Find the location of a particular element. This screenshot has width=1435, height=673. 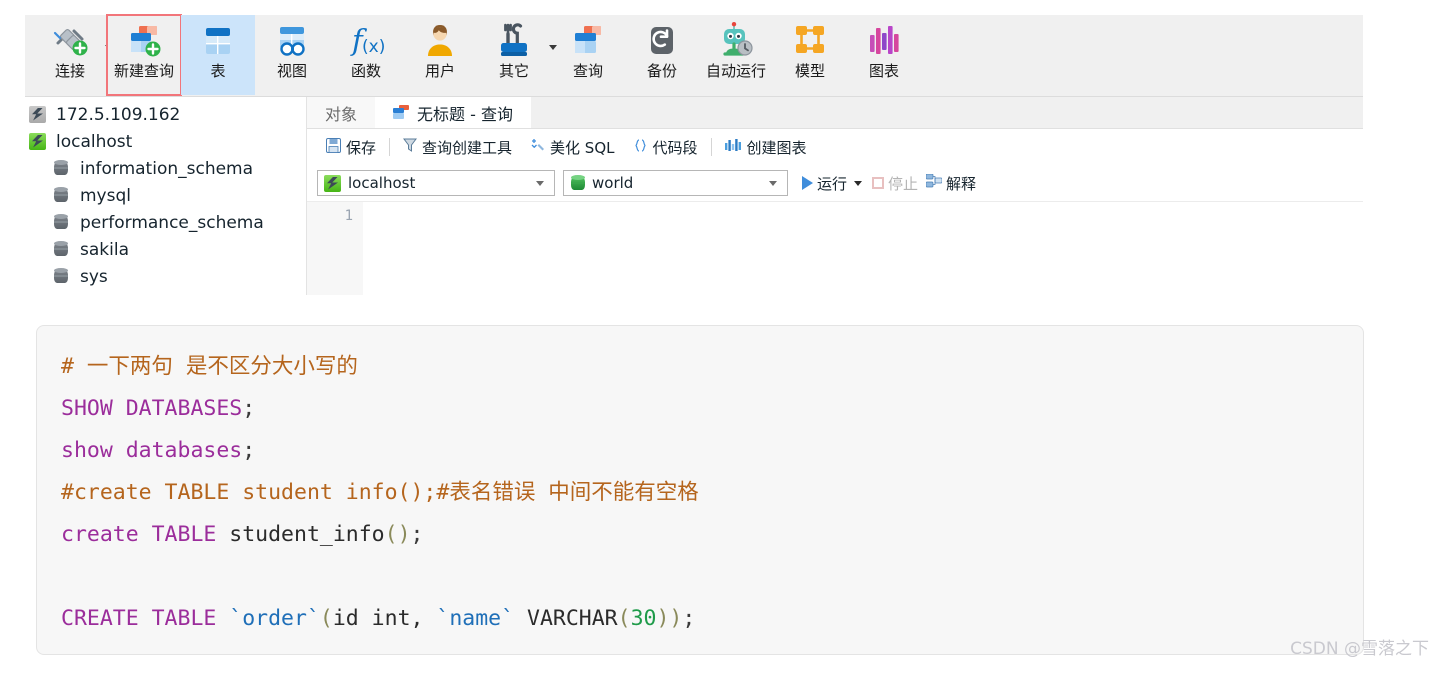

toolbar-button-label: 模型 is located at coordinates (809, 71).